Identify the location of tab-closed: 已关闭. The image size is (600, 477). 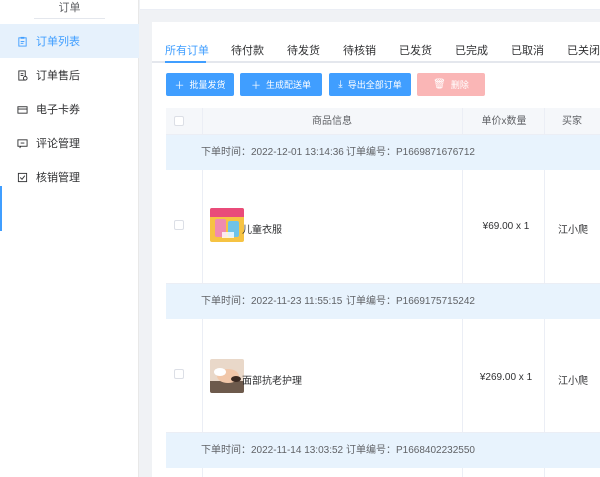
(583, 51).